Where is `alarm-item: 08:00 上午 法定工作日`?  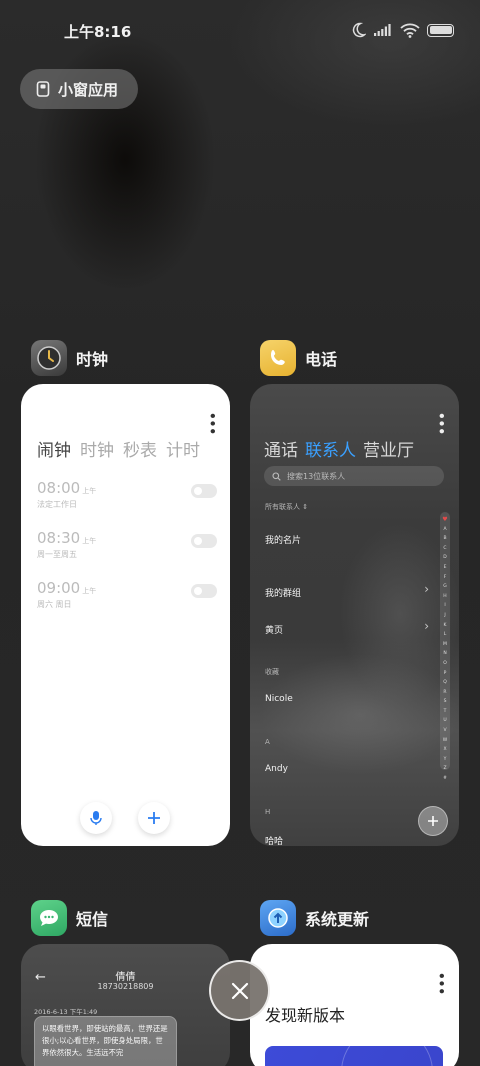
alarm-item: 08:00 上午 法定工作日 is located at coordinates (127, 500).